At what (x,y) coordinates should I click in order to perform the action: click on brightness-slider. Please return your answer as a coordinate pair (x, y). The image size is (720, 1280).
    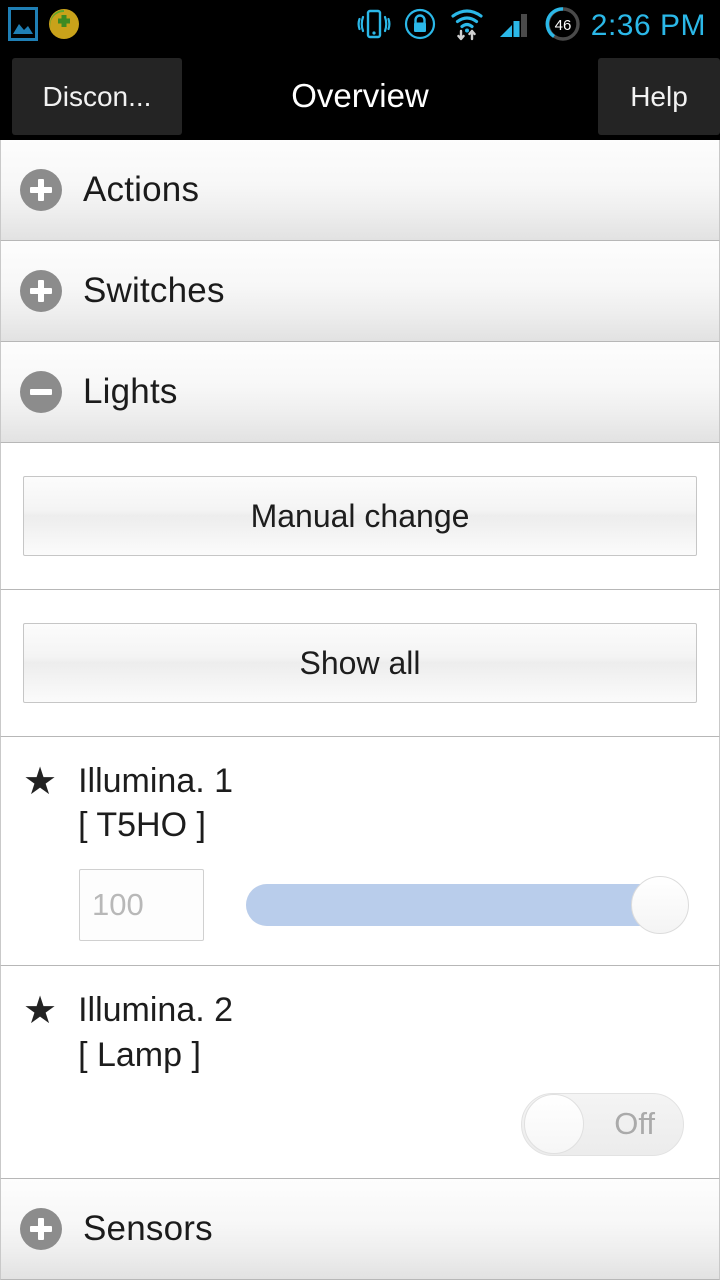
    Looking at the image, I should click on (467, 905).